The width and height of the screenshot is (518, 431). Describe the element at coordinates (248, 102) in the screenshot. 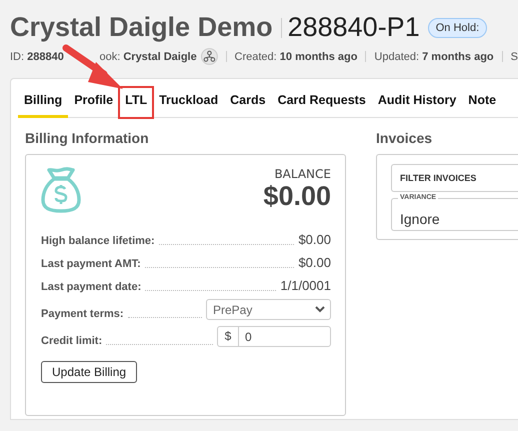

I see `tab: Cards` at that location.